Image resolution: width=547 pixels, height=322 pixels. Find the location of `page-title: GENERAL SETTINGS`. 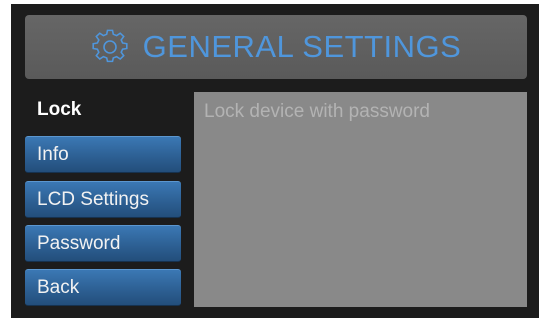

page-title: GENERAL SETTINGS is located at coordinates (302, 46).